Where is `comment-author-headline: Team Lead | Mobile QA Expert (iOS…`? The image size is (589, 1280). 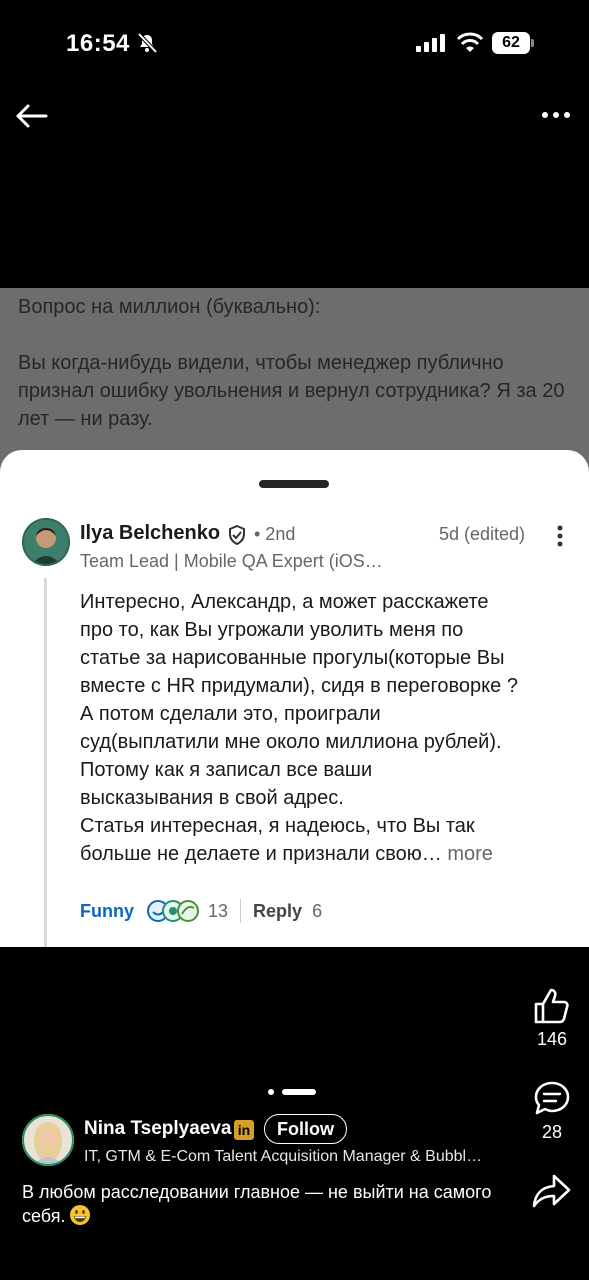 comment-author-headline: Team Lead | Mobile QA Expert (iOS… is located at coordinates (231, 561).